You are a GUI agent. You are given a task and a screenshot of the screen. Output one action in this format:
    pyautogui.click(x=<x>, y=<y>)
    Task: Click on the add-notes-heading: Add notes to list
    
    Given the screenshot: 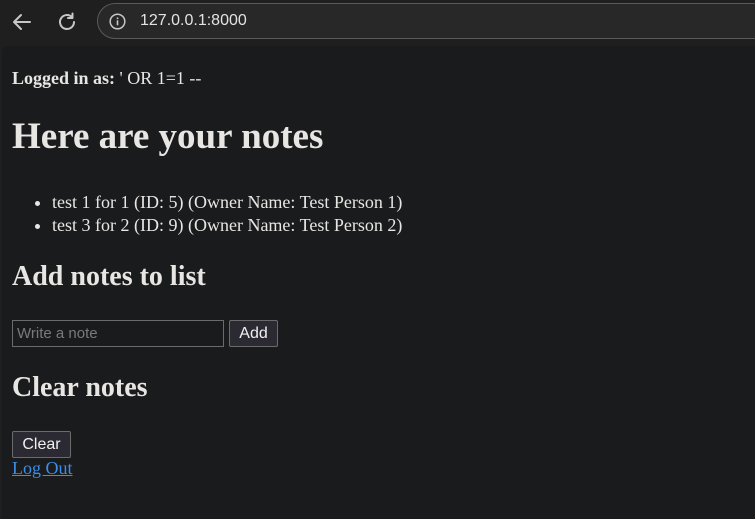 What is the action you would take?
    pyautogui.click(x=109, y=276)
    